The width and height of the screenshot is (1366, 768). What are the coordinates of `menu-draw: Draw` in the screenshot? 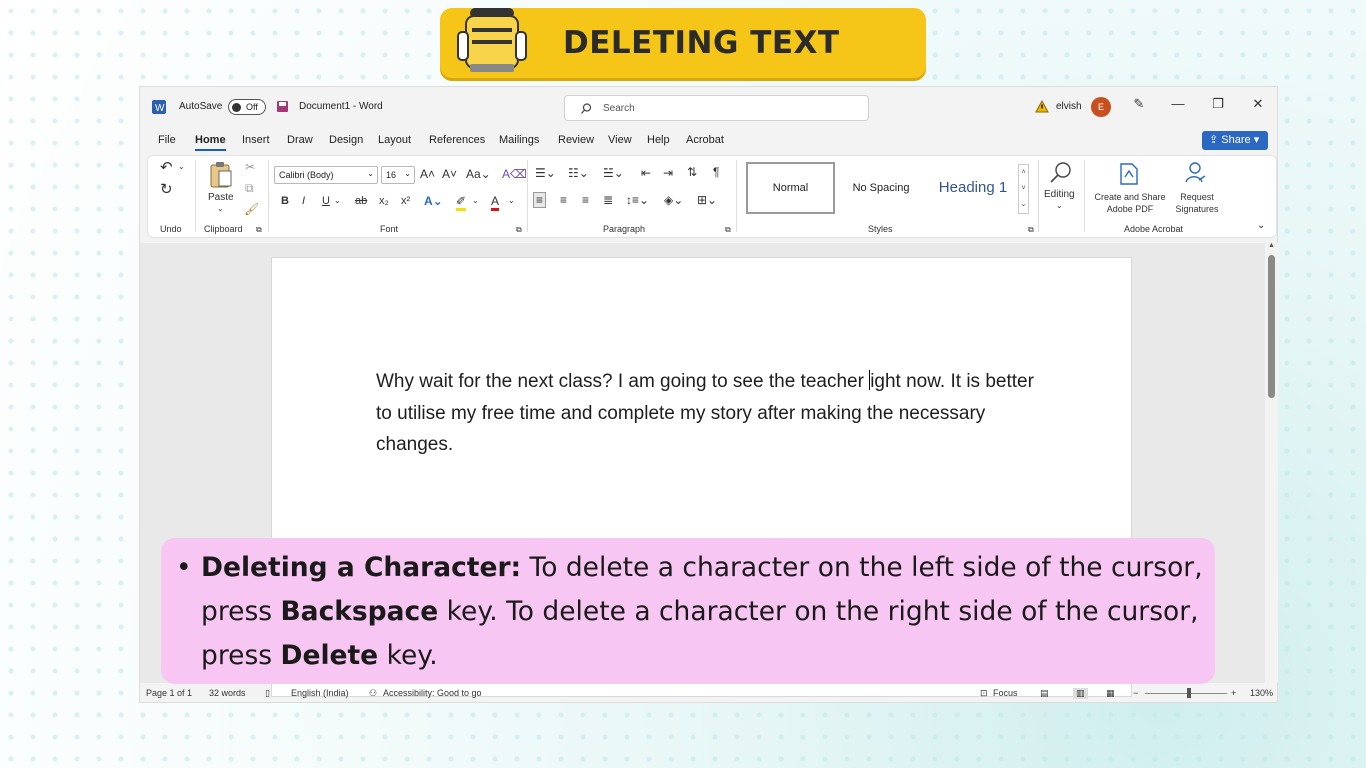 It's located at (300, 140).